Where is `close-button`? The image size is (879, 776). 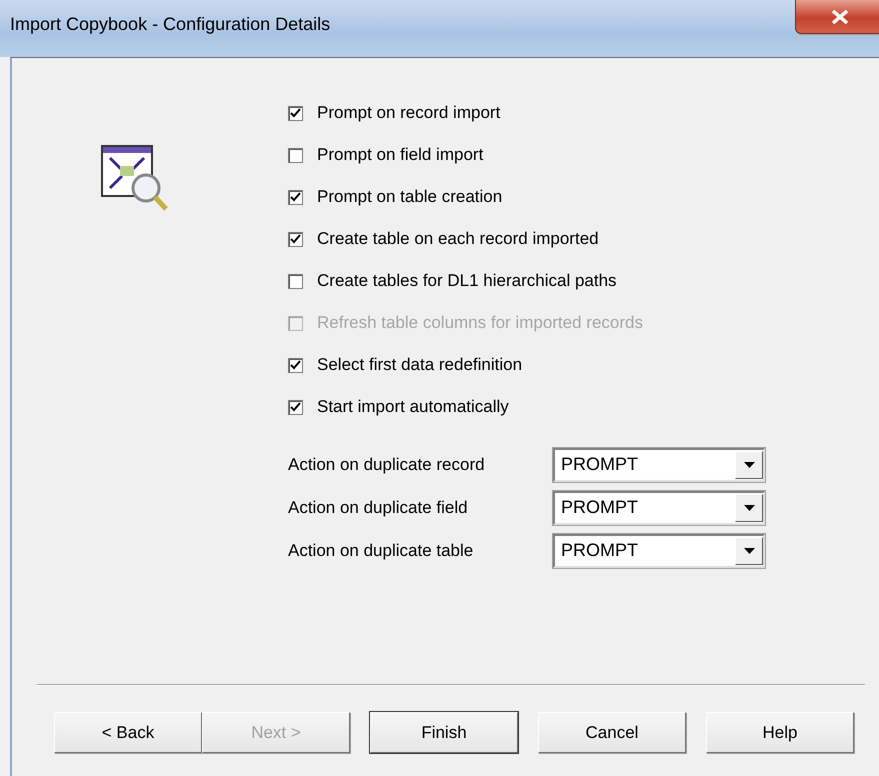 close-button is located at coordinates (837, 17).